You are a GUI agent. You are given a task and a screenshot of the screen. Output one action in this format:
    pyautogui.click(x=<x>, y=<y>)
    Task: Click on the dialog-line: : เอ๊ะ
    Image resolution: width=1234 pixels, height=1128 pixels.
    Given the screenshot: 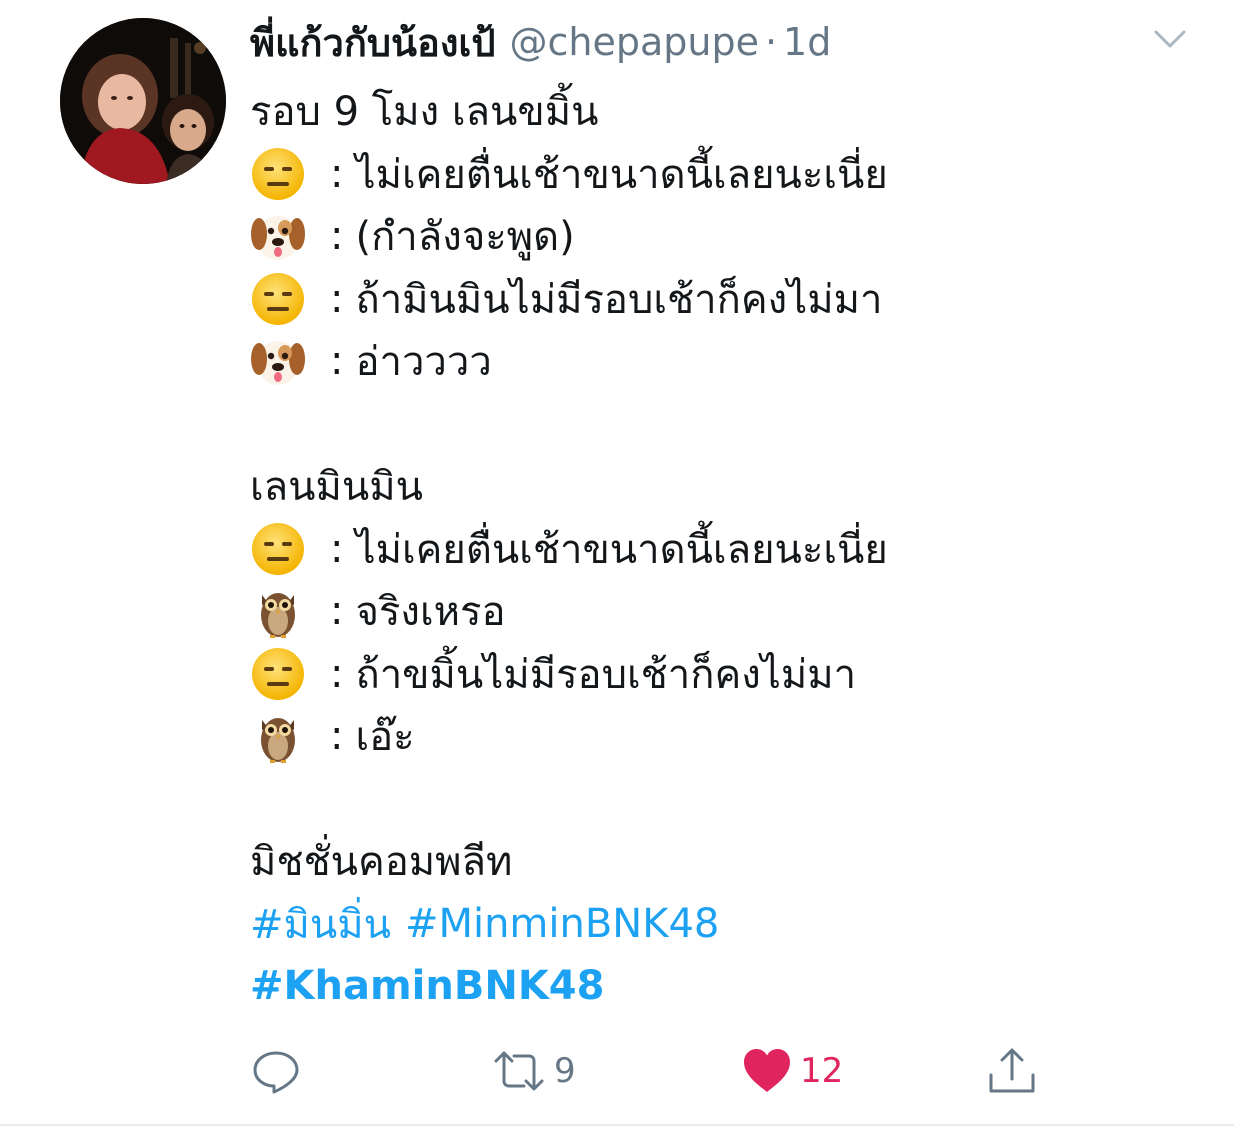 What is the action you would take?
    pyautogui.click(x=730, y=736)
    